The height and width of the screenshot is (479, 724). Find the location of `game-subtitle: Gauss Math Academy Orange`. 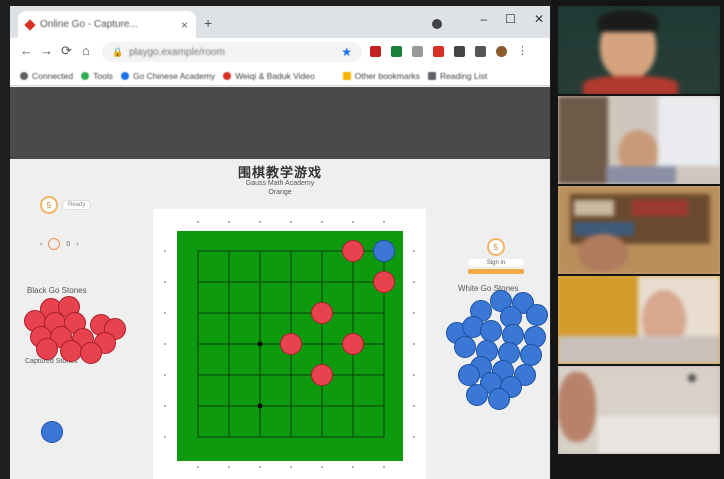

game-subtitle: Gauss Math Academy Orange is located at coordinates (280, 188).